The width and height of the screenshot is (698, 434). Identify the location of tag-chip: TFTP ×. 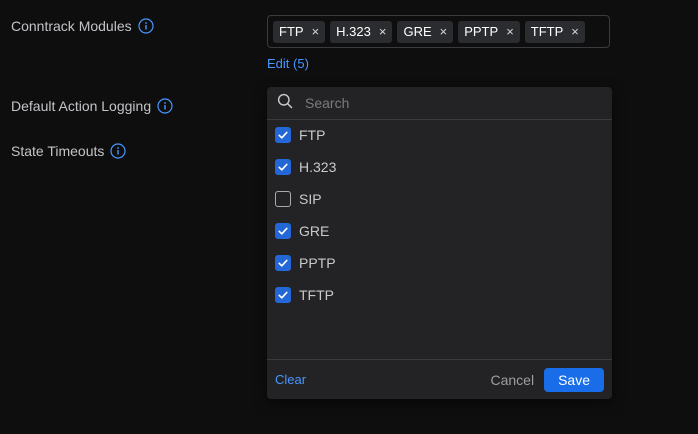
(554, 31).